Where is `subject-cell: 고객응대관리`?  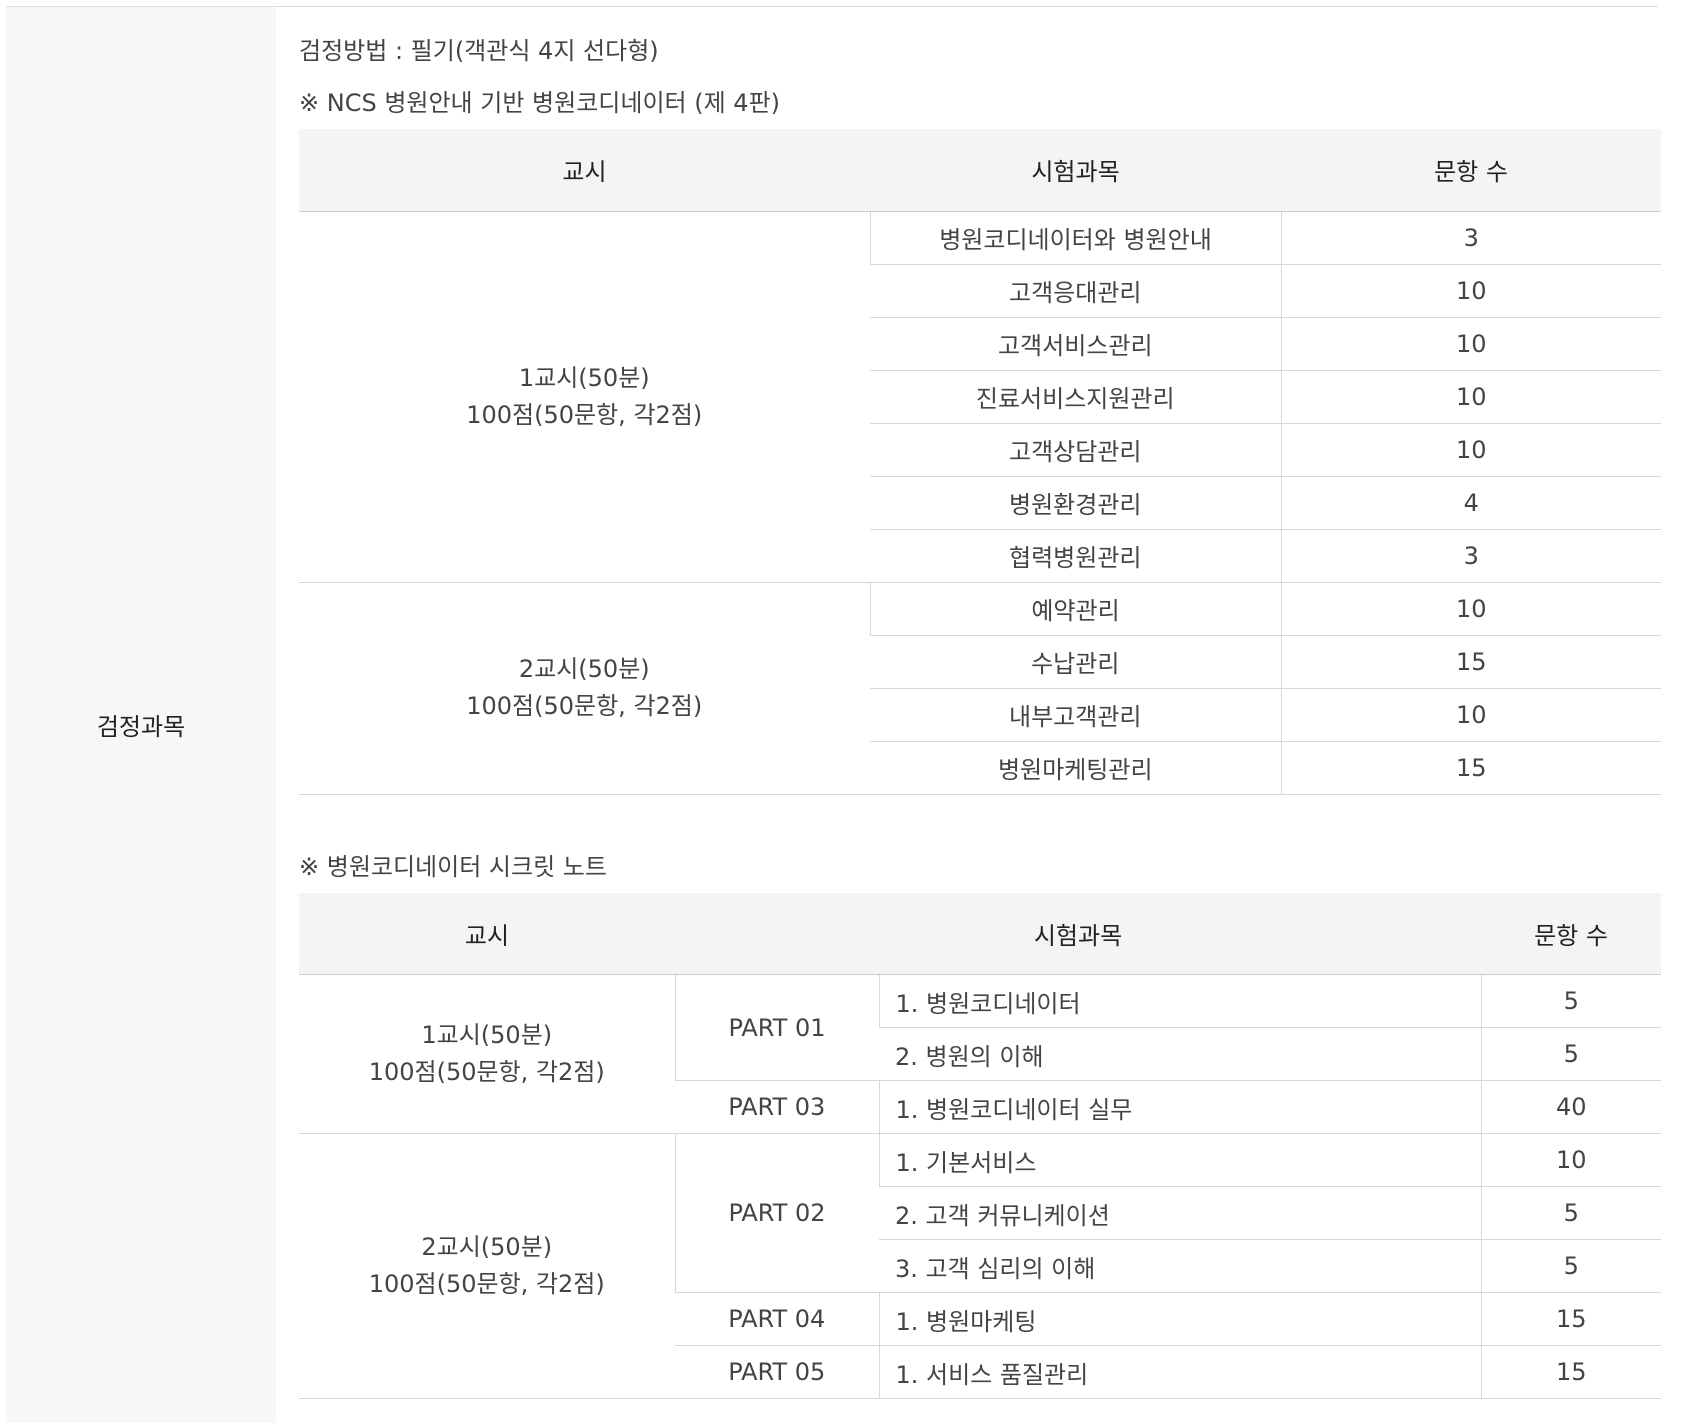
subject-cell: 고객응대관리 is located at coordinates (1075, 291).